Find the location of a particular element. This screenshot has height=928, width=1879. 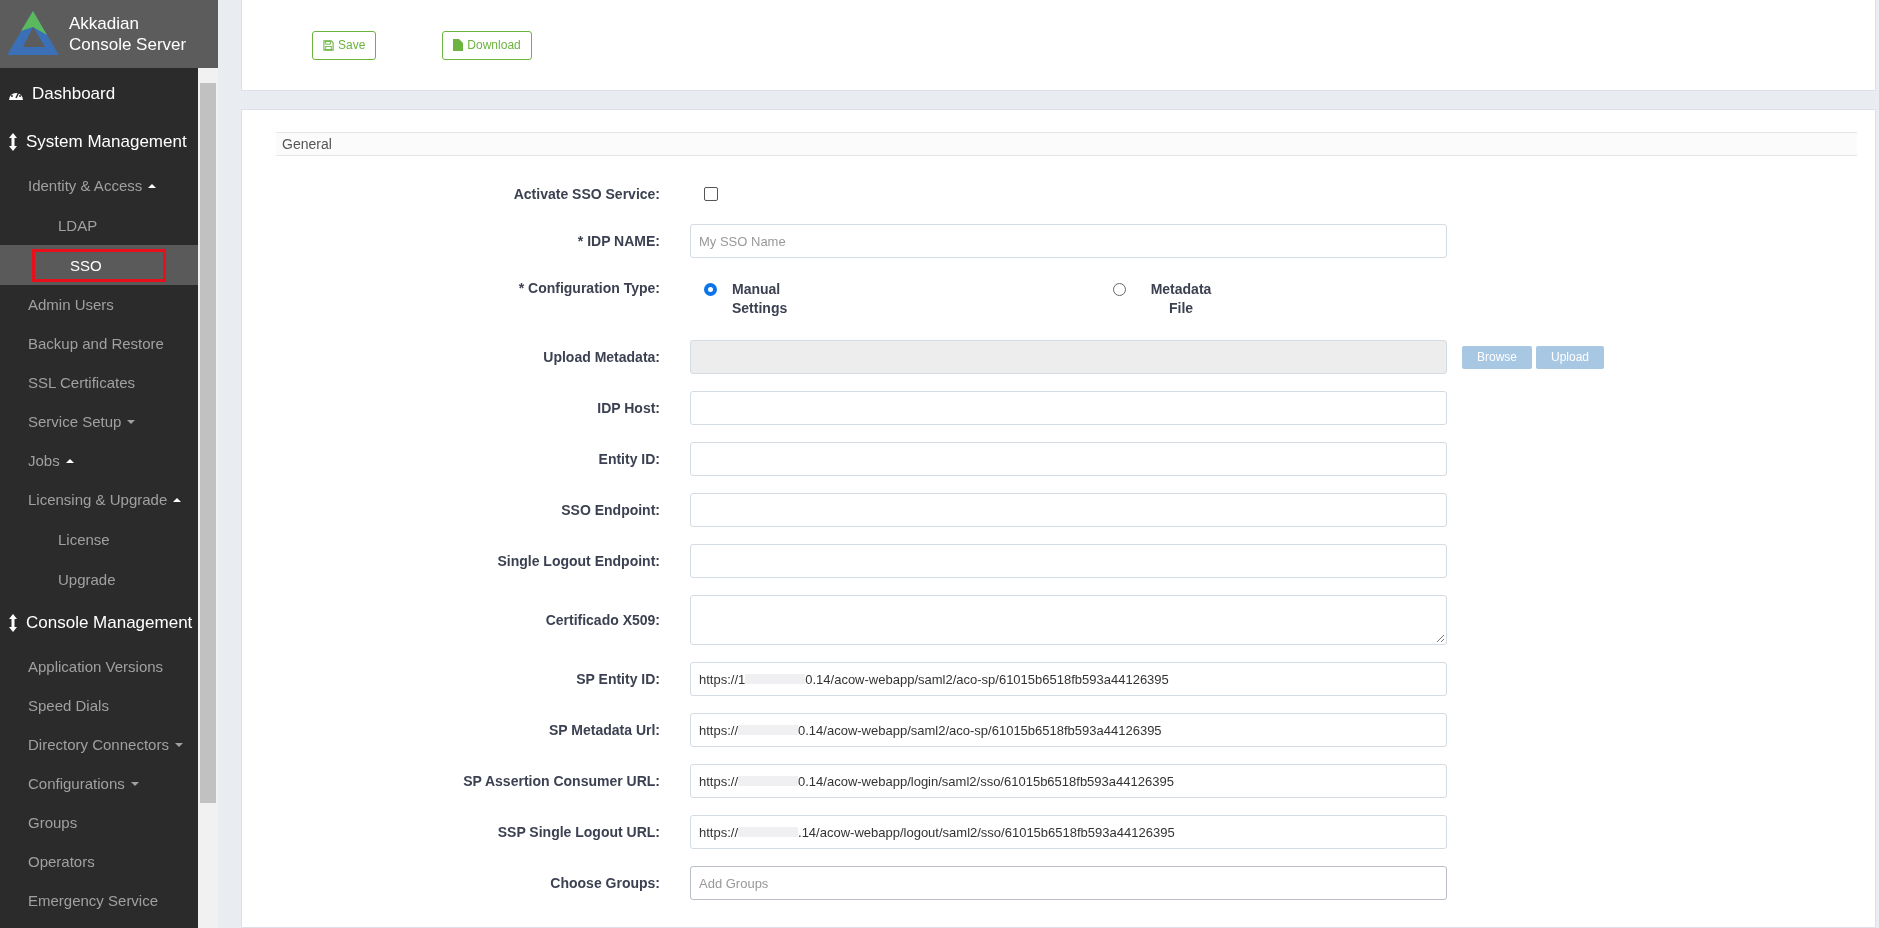

nav-item: Configurations is located at coordinates (99, 783).